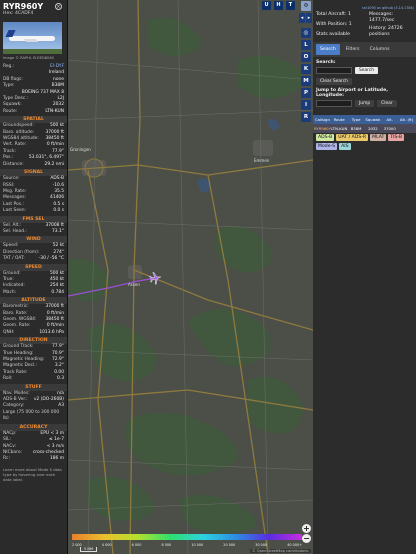 The width and height of the screenshot is (416, 554). What do you see at coordinates (266, 5) in the screenshot?
I see `u-button: U` at bounding box center [266, 5].